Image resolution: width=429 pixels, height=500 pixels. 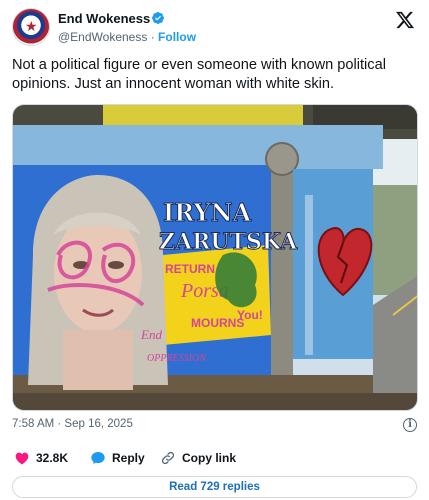 What do you see at coordinates (104, 18) in the screenshot?
I see `author-display-name: End Wokeness` at bounding box center [104, 18].